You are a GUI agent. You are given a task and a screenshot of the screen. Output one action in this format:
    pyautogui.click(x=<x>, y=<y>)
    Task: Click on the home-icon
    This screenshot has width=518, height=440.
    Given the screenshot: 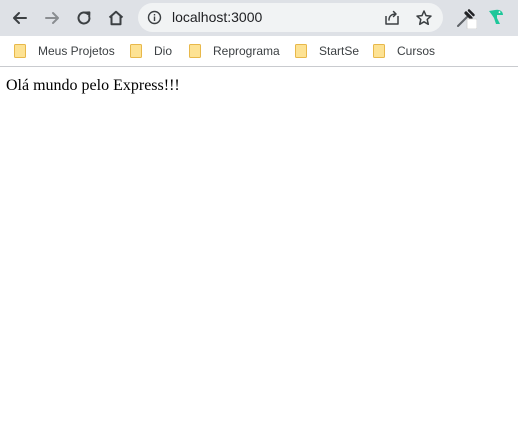 What is the action you would take?
    pyautogui.click(x=116, y=18)
    